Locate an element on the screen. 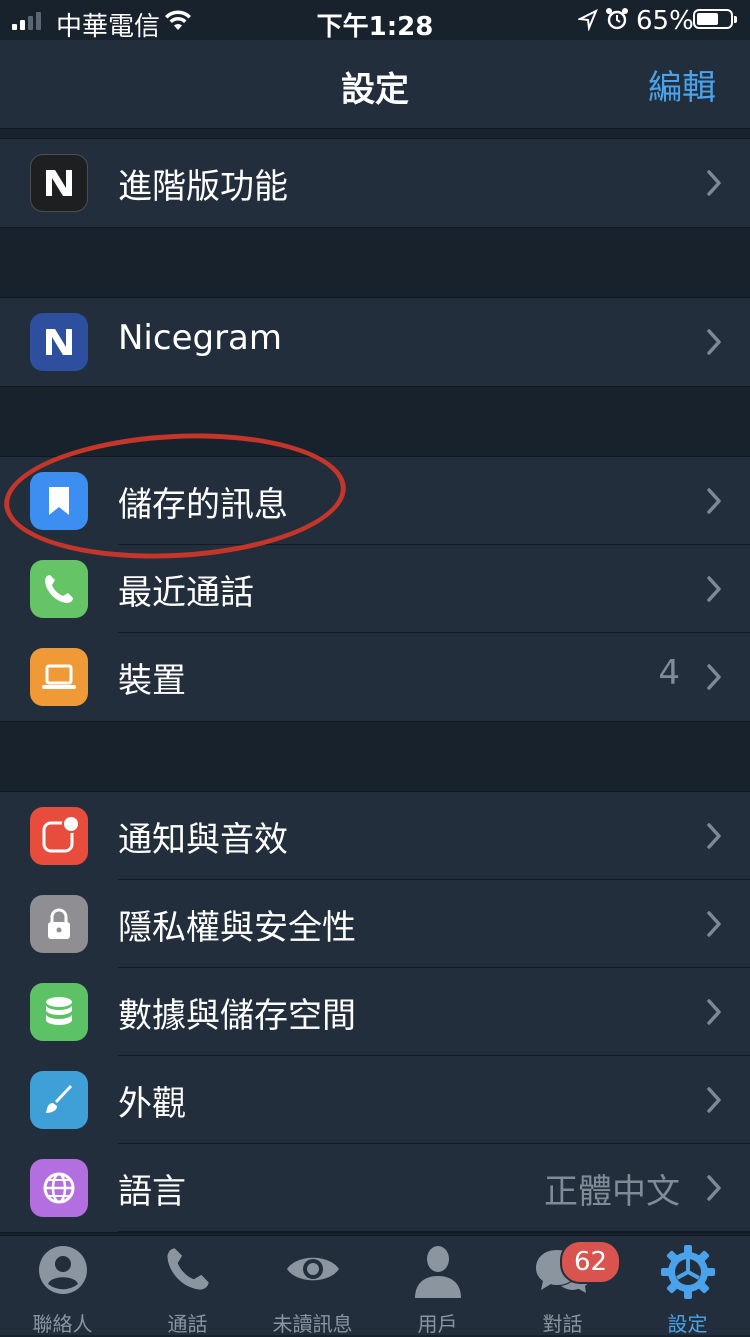 The height and width of the screenshot is (1337, 750). settings-row-label: 隱私權與安全性 is located at coordinates (237, 928).